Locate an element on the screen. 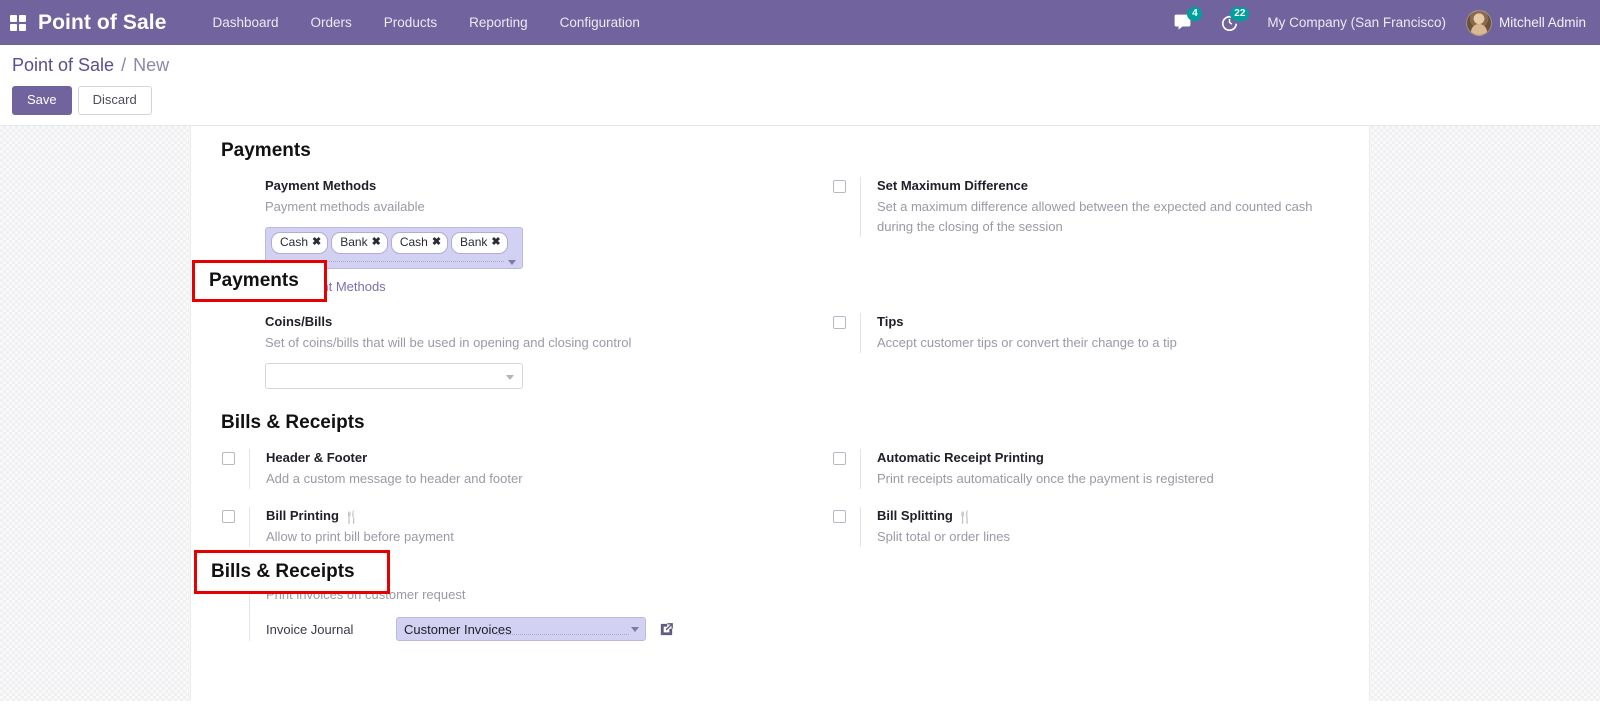 This screenshot has height=708, width=1600. messages-icon: 4 is located at coordinates (1182, 22).